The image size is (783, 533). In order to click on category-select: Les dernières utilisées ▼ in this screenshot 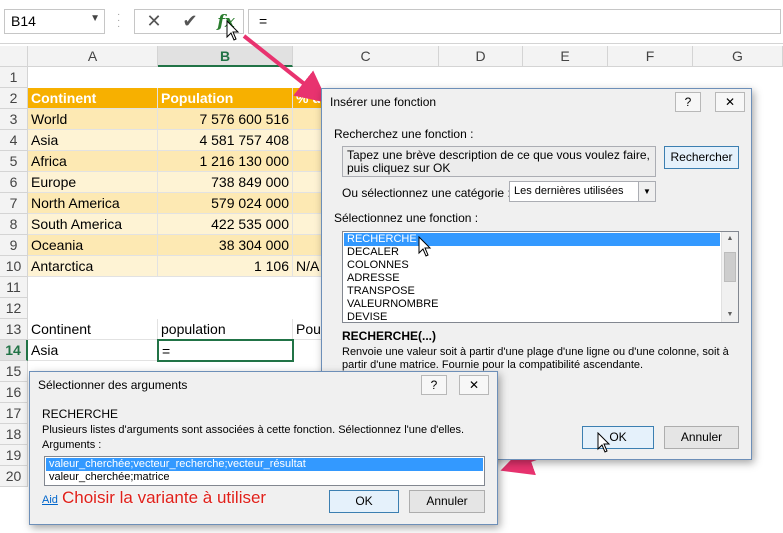, I will do `click(582, 191)`.